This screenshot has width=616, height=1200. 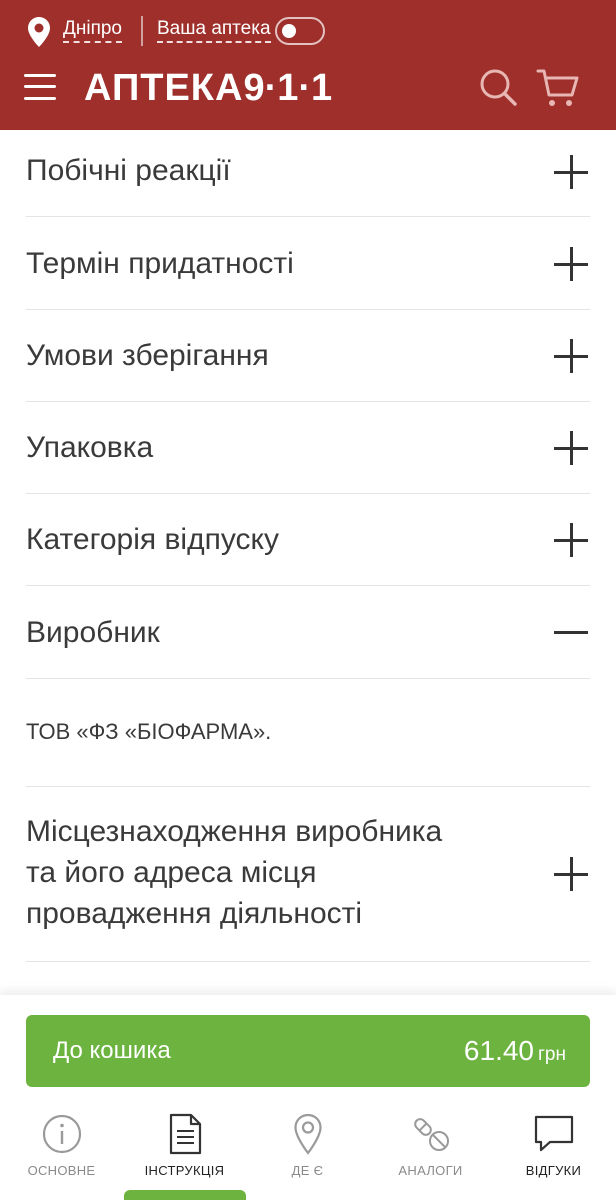 What do you see at coordinates (308, 448) in the screenshot?
I see `accordion-item-package: Упаковка` at bounding box center [308, 448].